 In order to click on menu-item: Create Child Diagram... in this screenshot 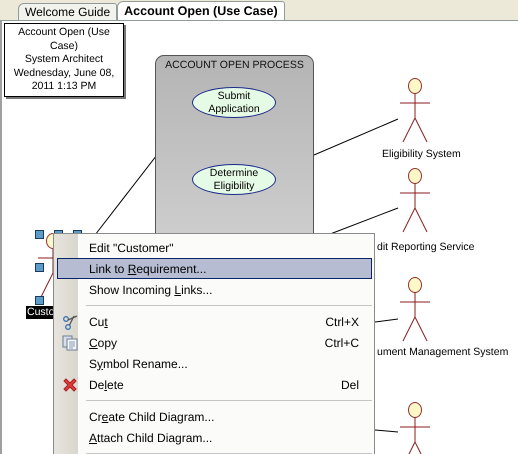, I will do `click(214, 417)`.